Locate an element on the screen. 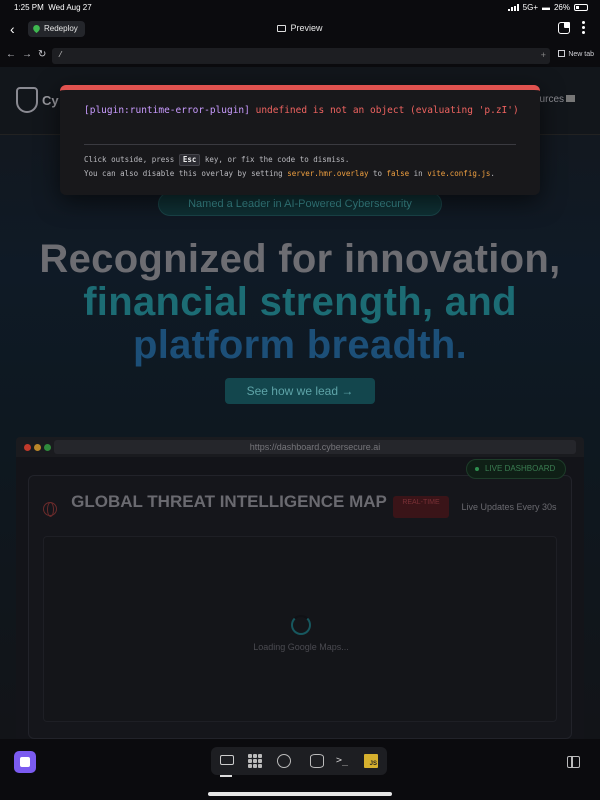  minimize-dot is located at coordinates (37, 447).